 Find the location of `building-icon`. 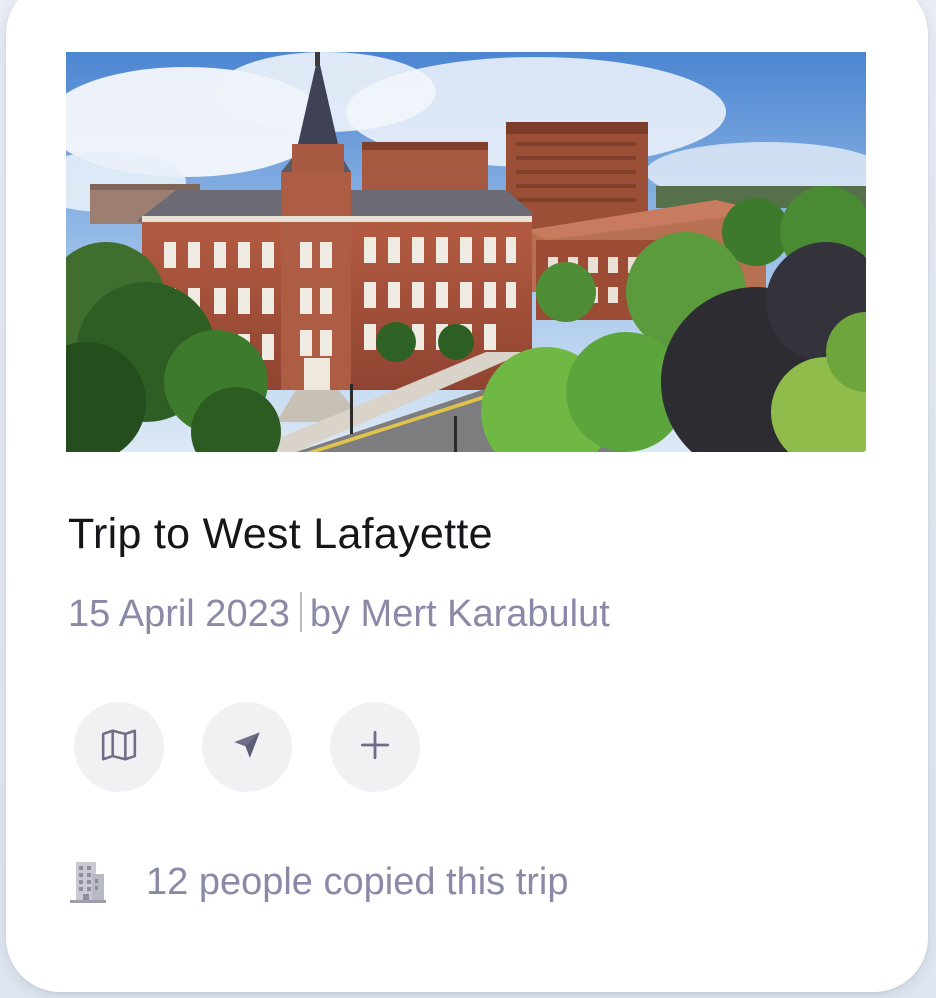

building-icon is located at coordinates (88, 882).